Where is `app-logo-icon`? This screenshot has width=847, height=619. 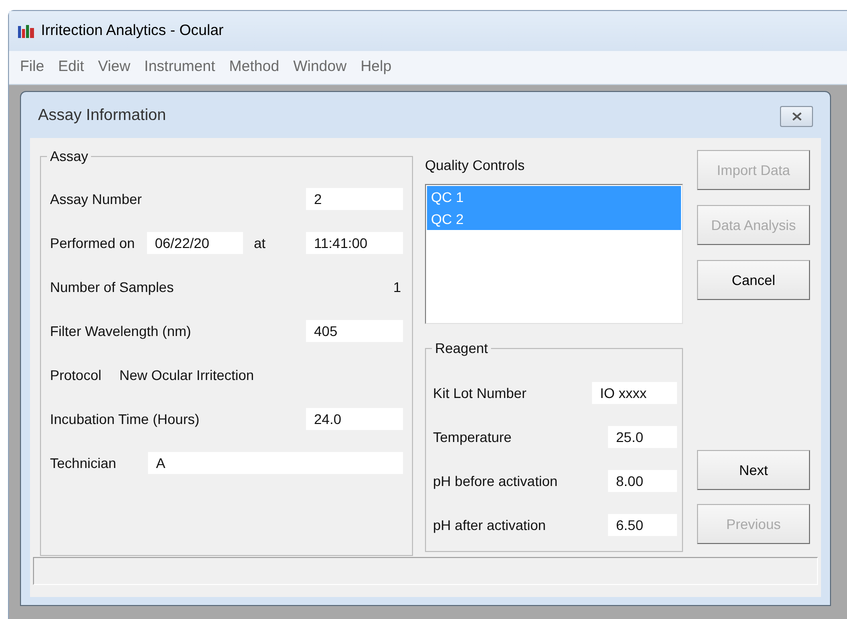 app-logo-icon is located at coordinates (26, 31).